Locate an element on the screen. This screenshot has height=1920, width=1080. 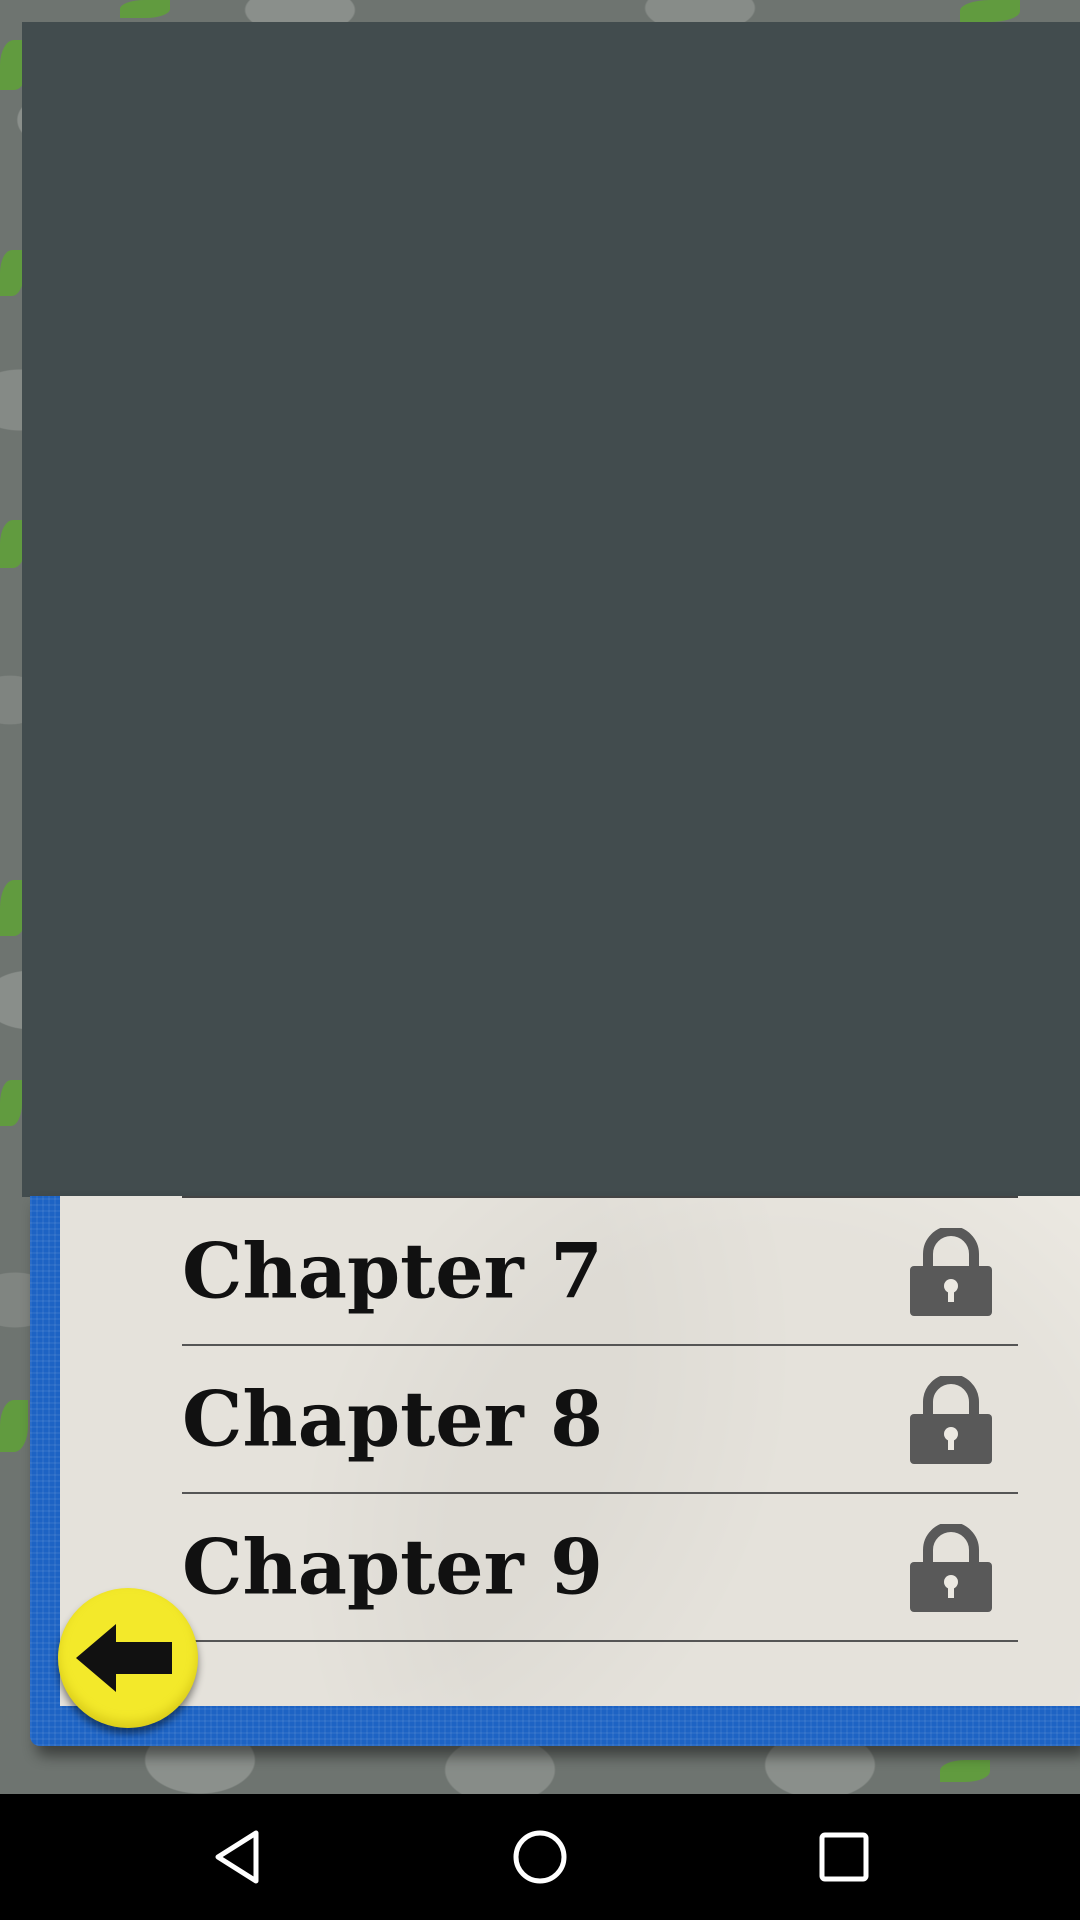
nav-recents-icon is located at coordinates (844, 1857).